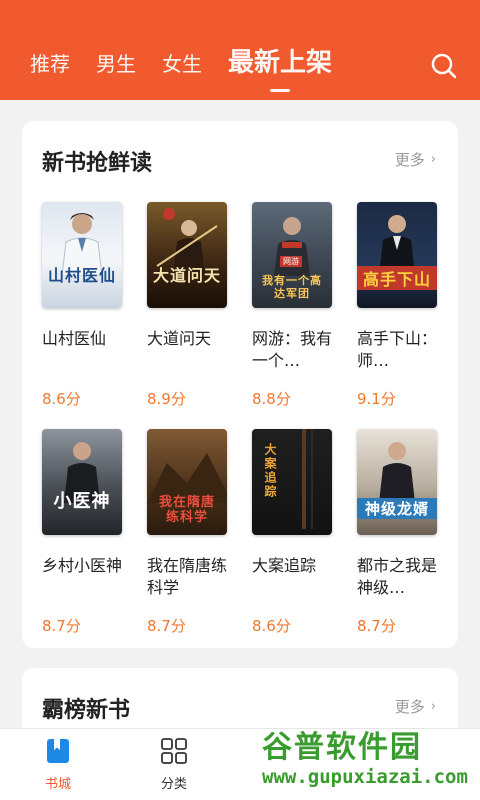  I want to click on book-cover: 我在隋唐练科学, so click(187, 482).